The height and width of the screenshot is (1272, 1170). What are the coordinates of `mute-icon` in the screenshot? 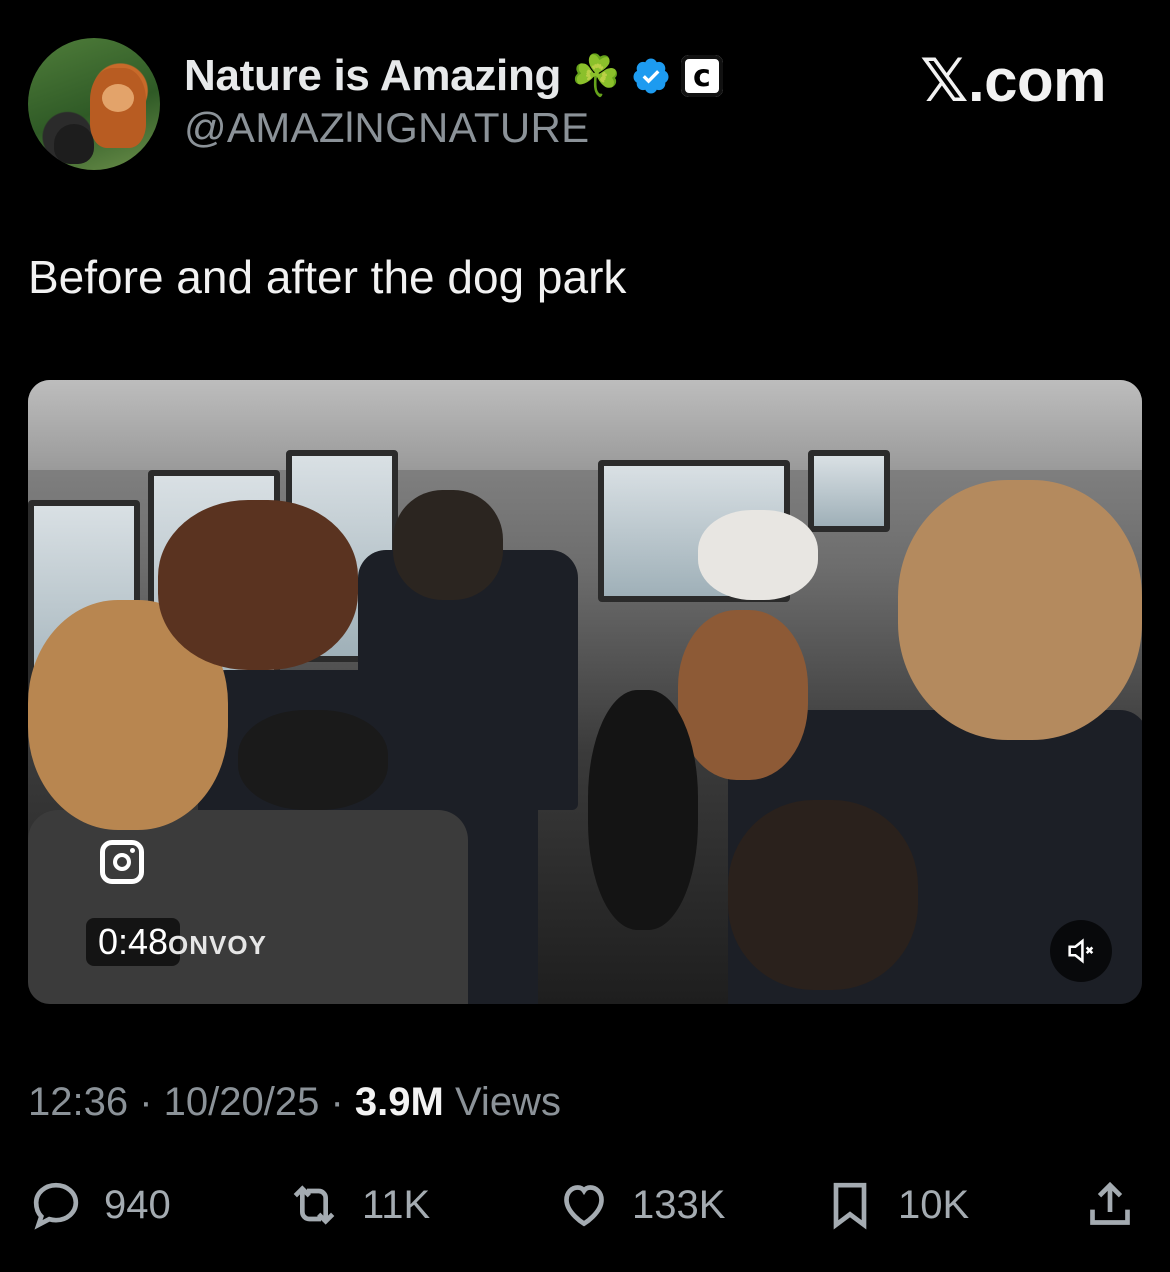 It's located at (1081, 951).